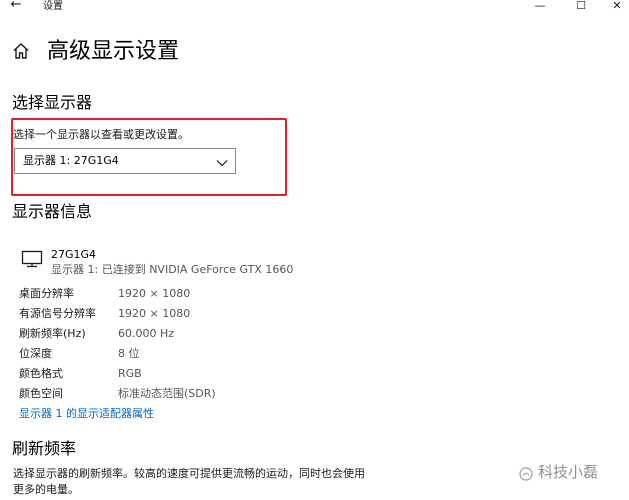 The image size is (629, 500). I want to click on prop-label-color-space: 颜色空间, so click(41, 393).